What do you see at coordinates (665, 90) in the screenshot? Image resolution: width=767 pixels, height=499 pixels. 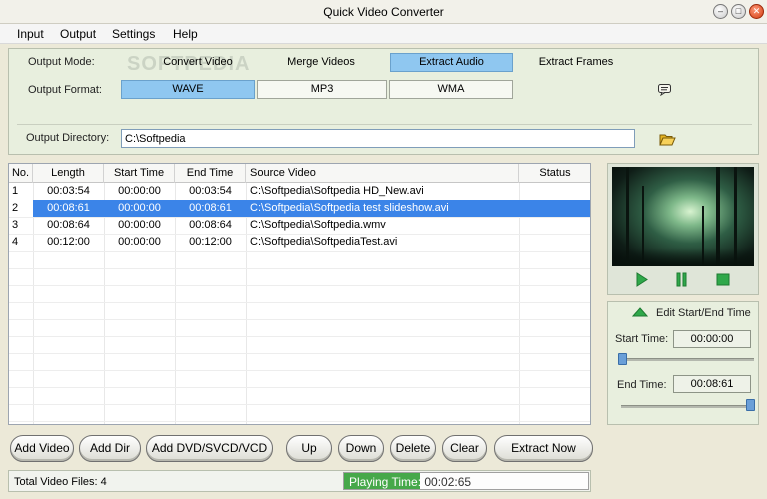 I see `settings-icon` at bounding box center [665, 90].